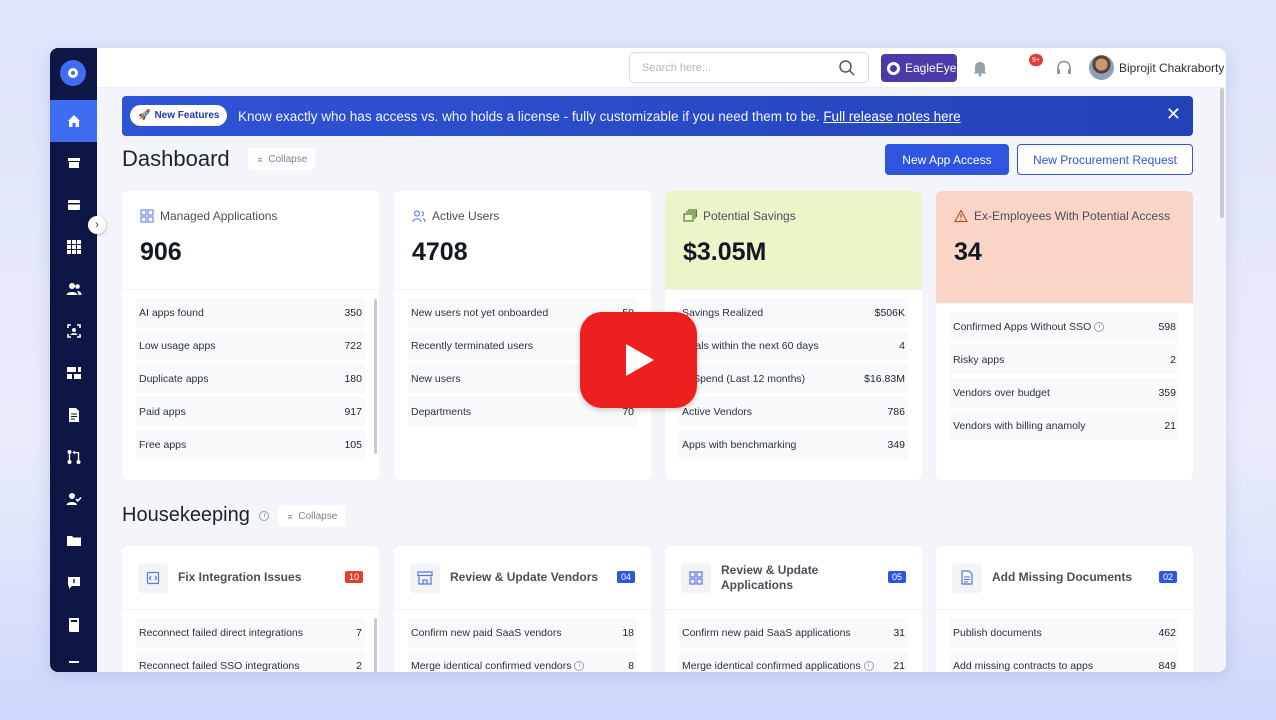 This screenshot has height=720, width=1276. I want to click on dashboard-collapse-button: ⌅ Collapse, so click(282, 159).